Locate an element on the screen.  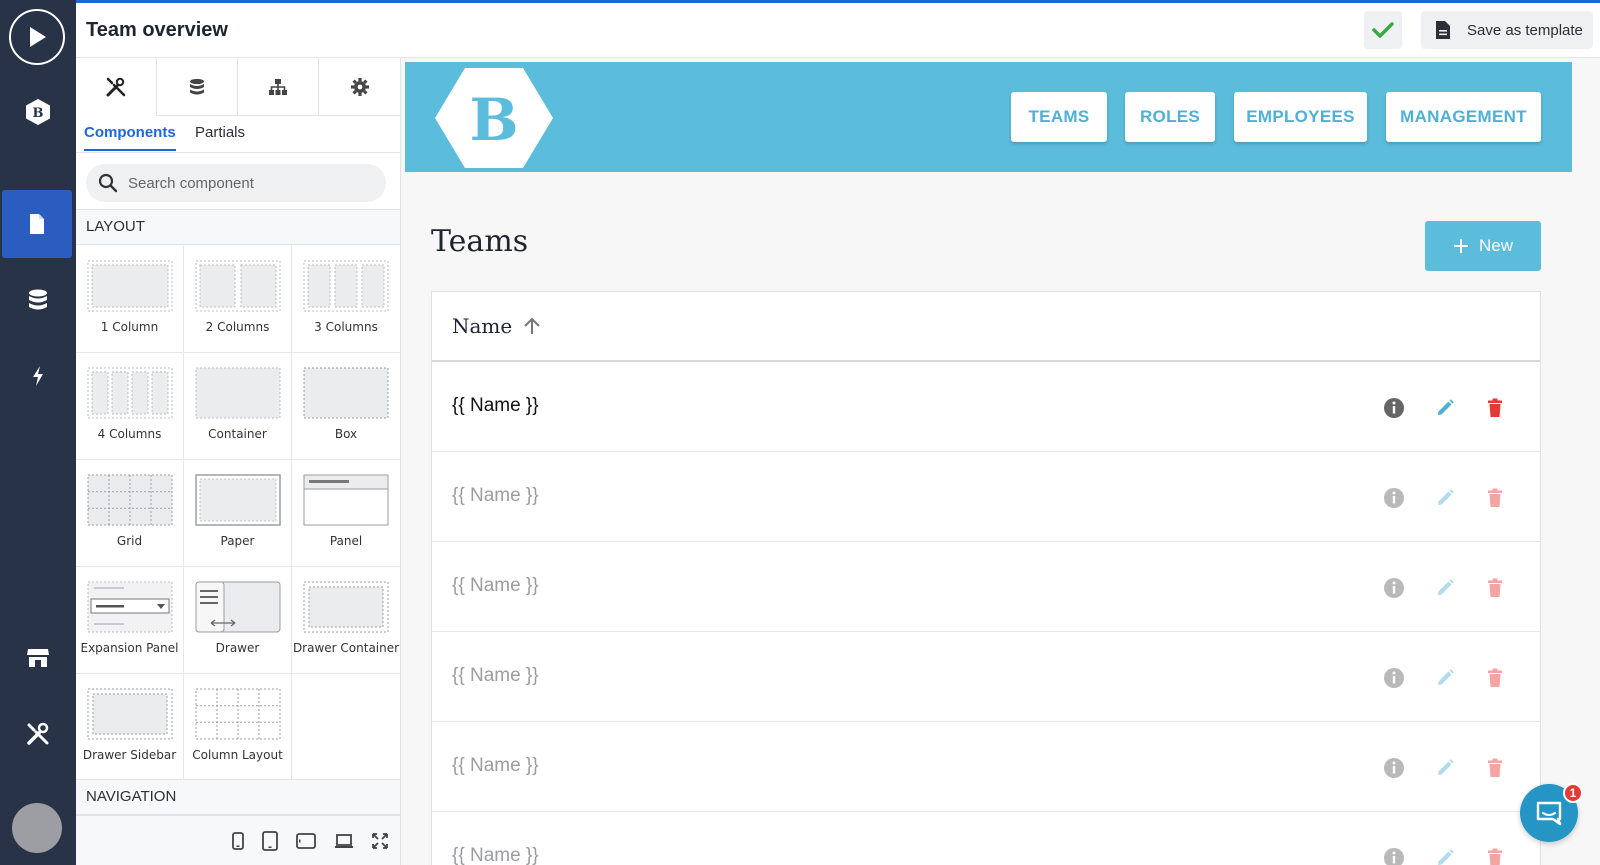
rail-actions-button is located at coordinates (38, 376).